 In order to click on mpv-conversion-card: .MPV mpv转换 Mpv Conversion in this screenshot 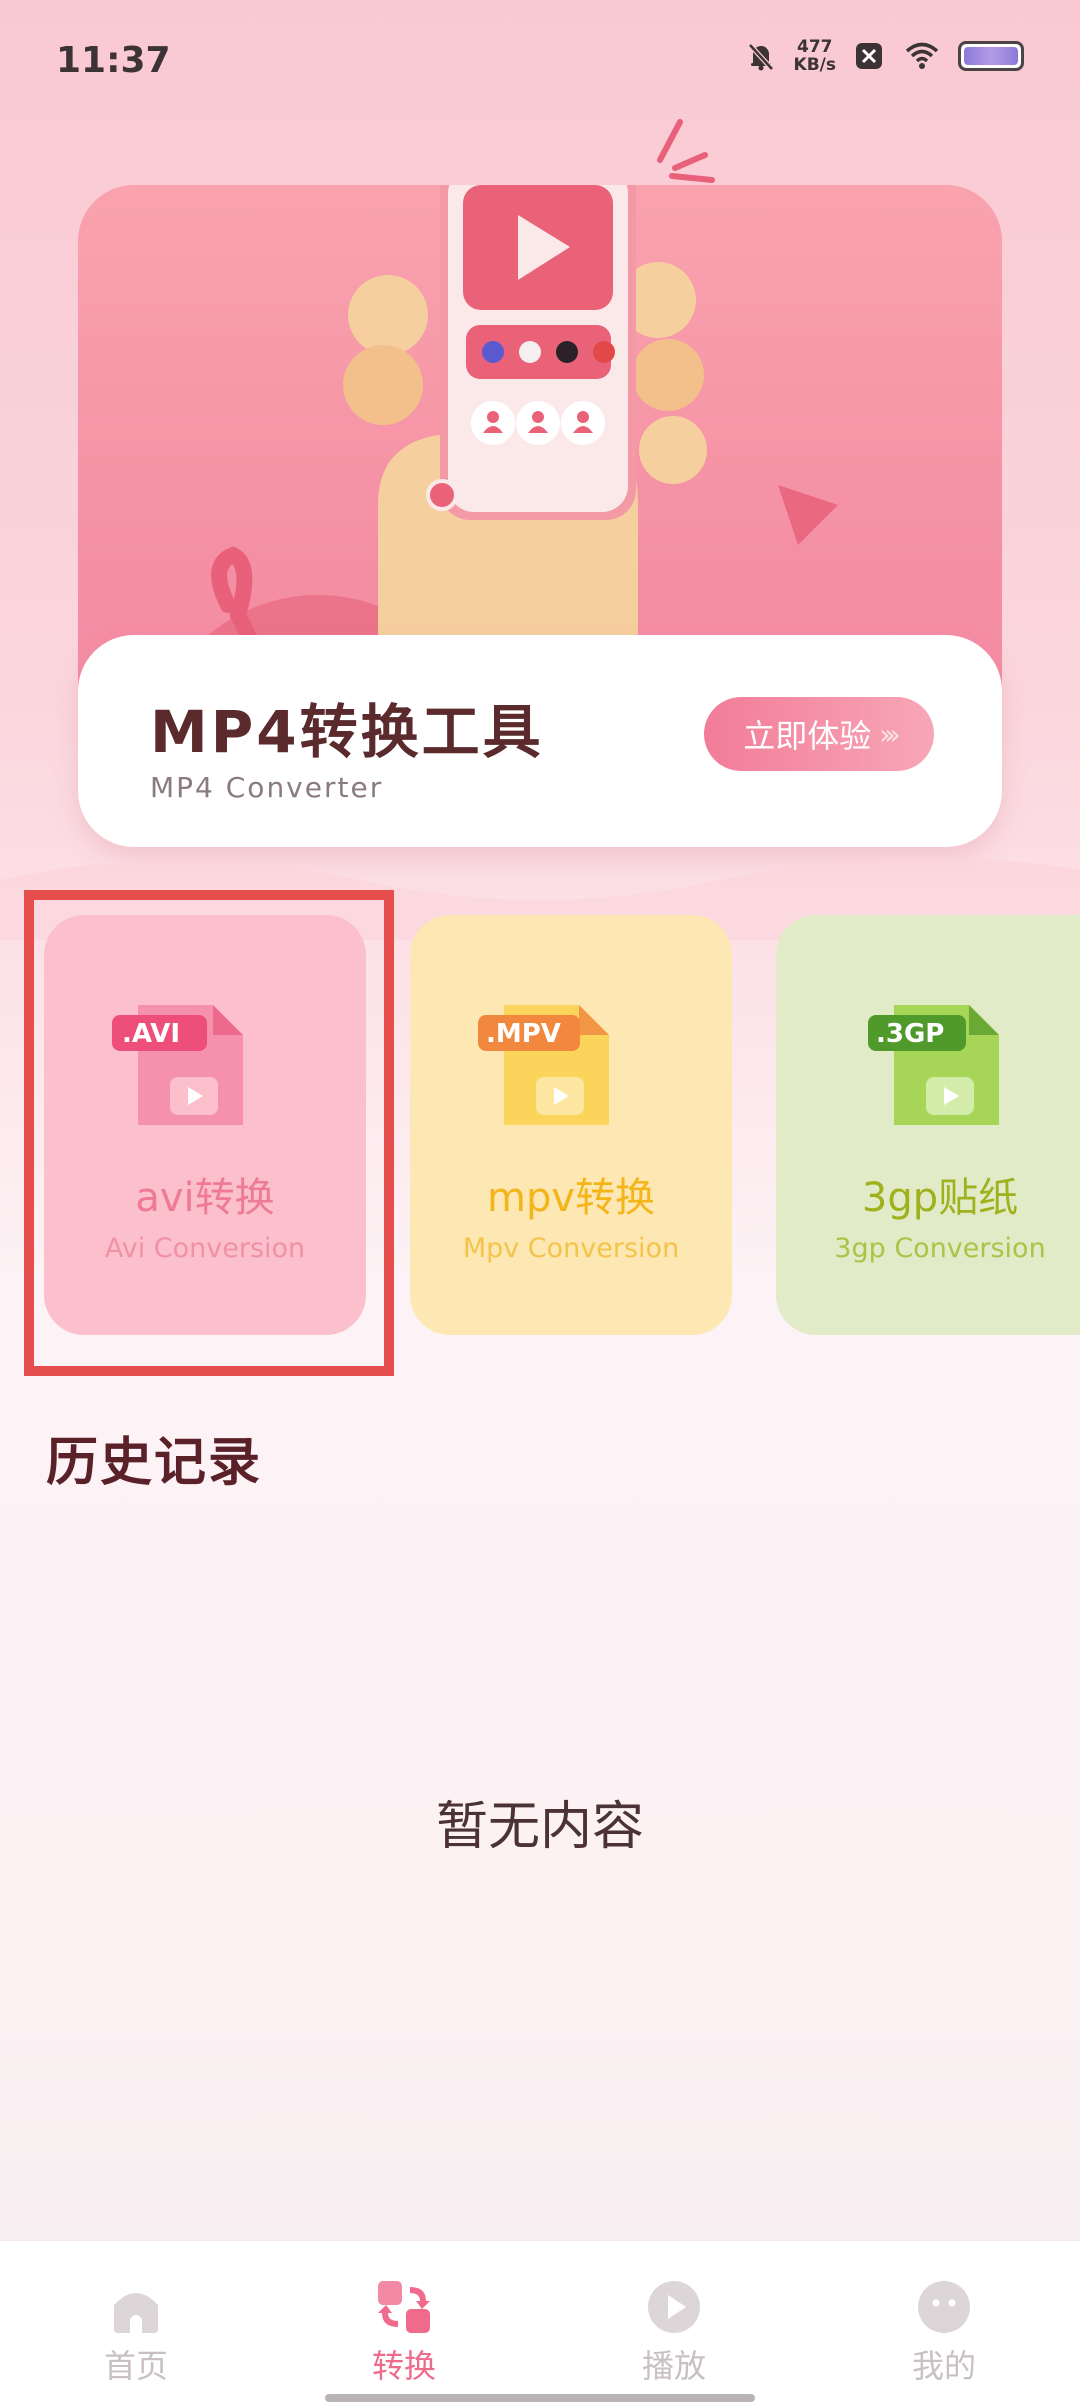, I will do `click(571, 1125)`.